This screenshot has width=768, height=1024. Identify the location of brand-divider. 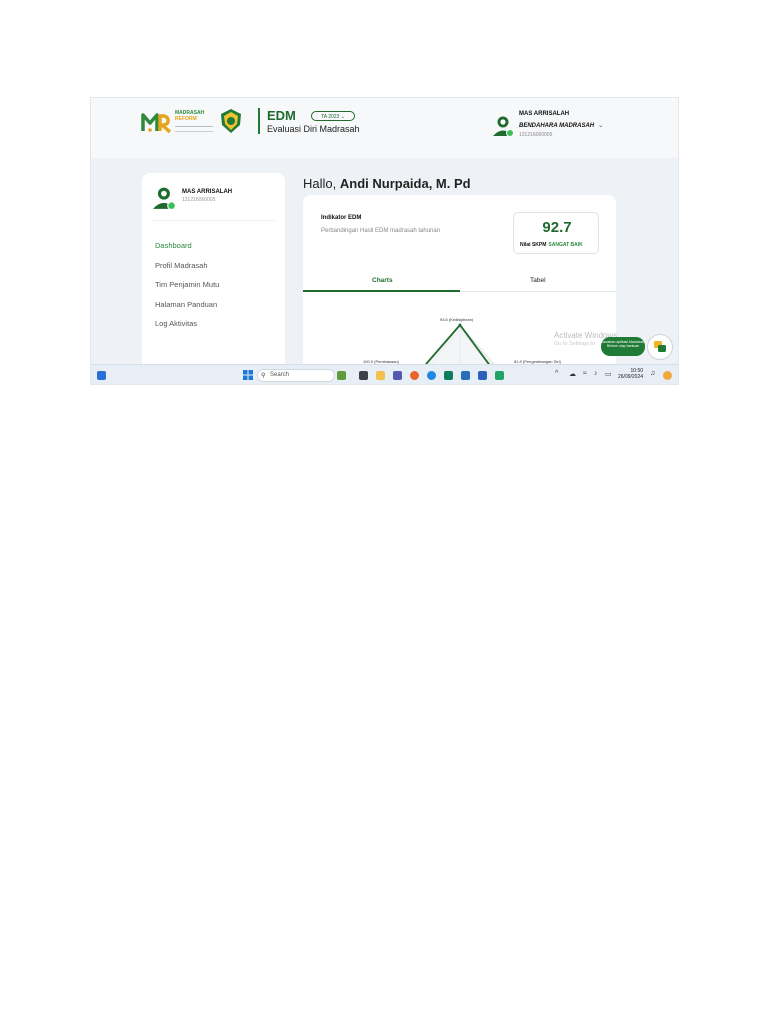
(194, 129).